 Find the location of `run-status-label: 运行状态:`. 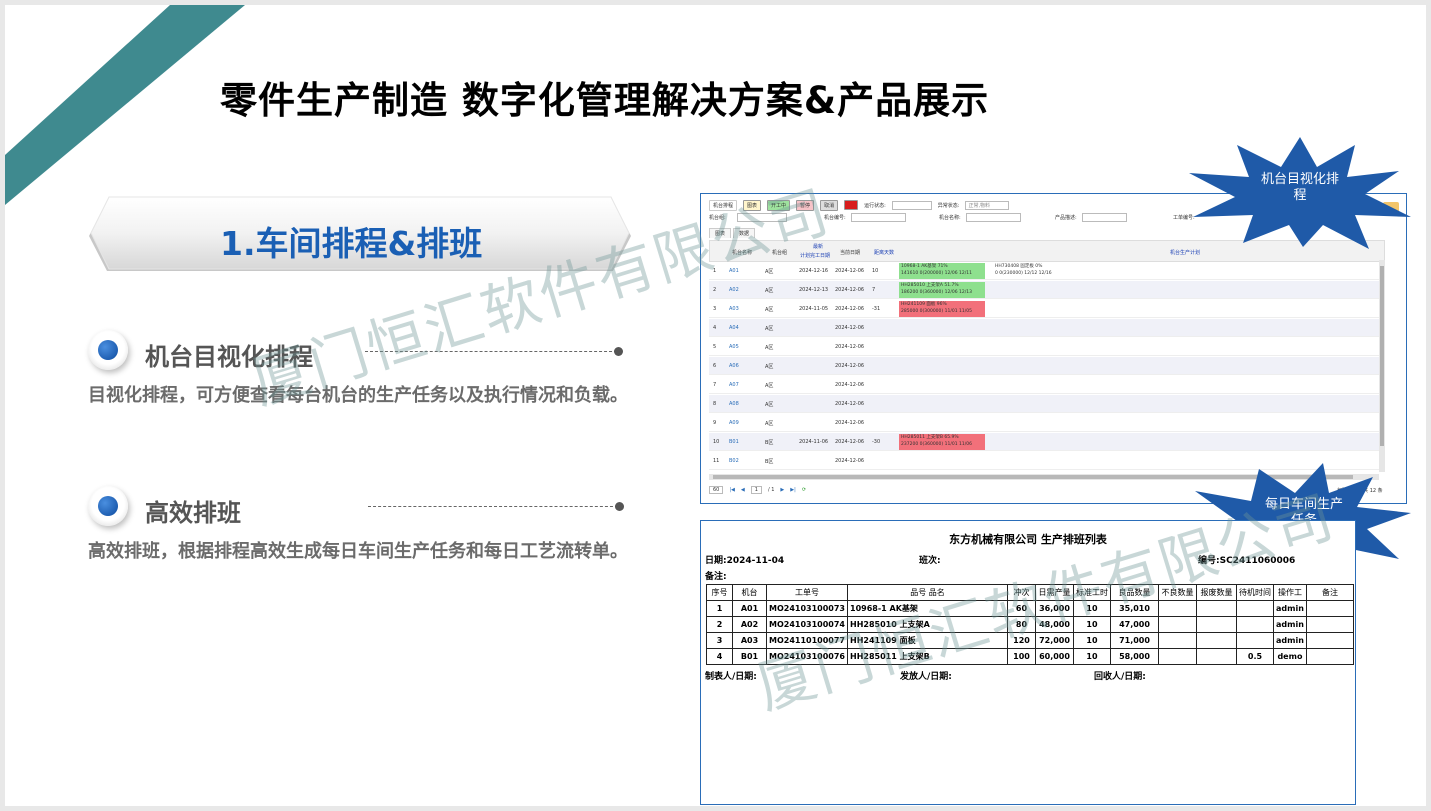

run-status-label: 运行状态: is located at coordinates (875, 205).